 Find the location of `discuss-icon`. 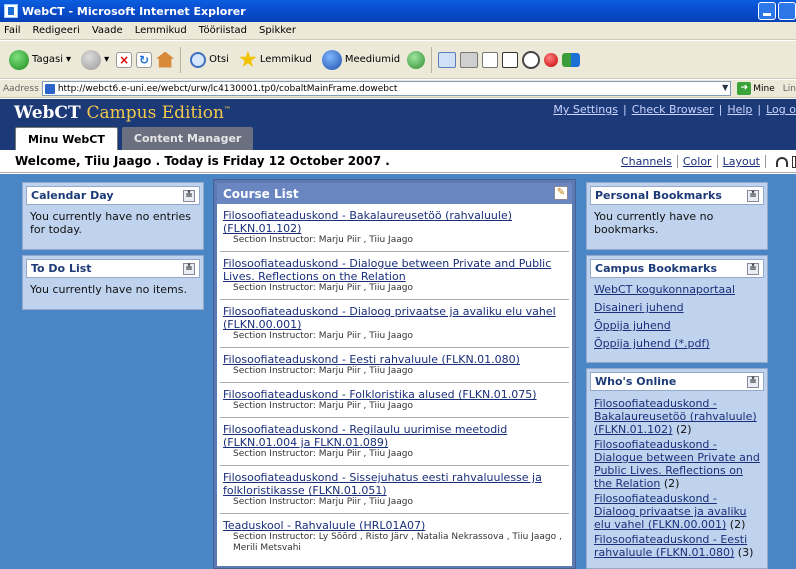

discuss-icon is located at coordinates (510, 59).